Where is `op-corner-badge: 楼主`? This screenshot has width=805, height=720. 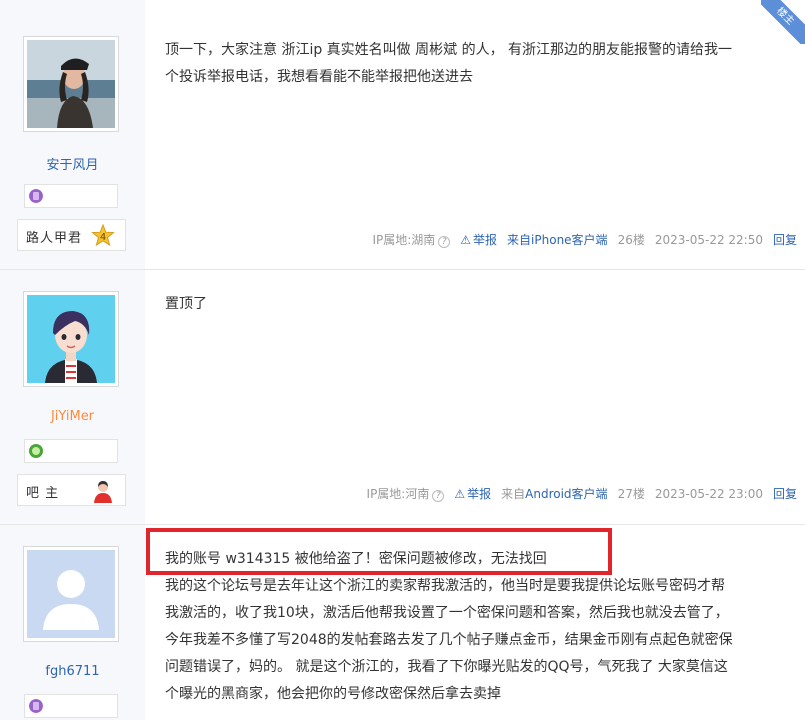 op-corner-badge: 楼主 is located at coordinates (783, 22).